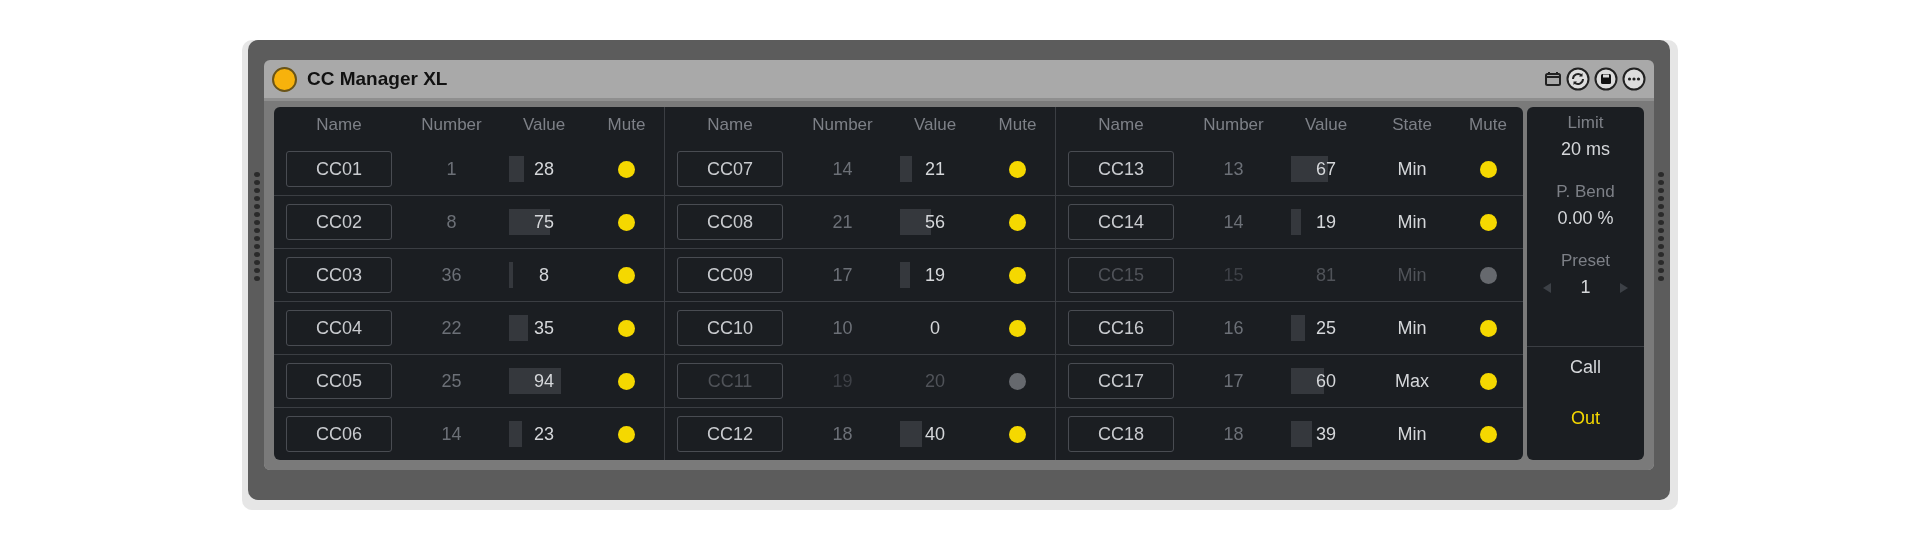 This screenshot has height=551, width=1920. What do you see at coordinates (544, 275) in the screenshot?
I see `cc-value: 8` at bounding box center [544, 275].